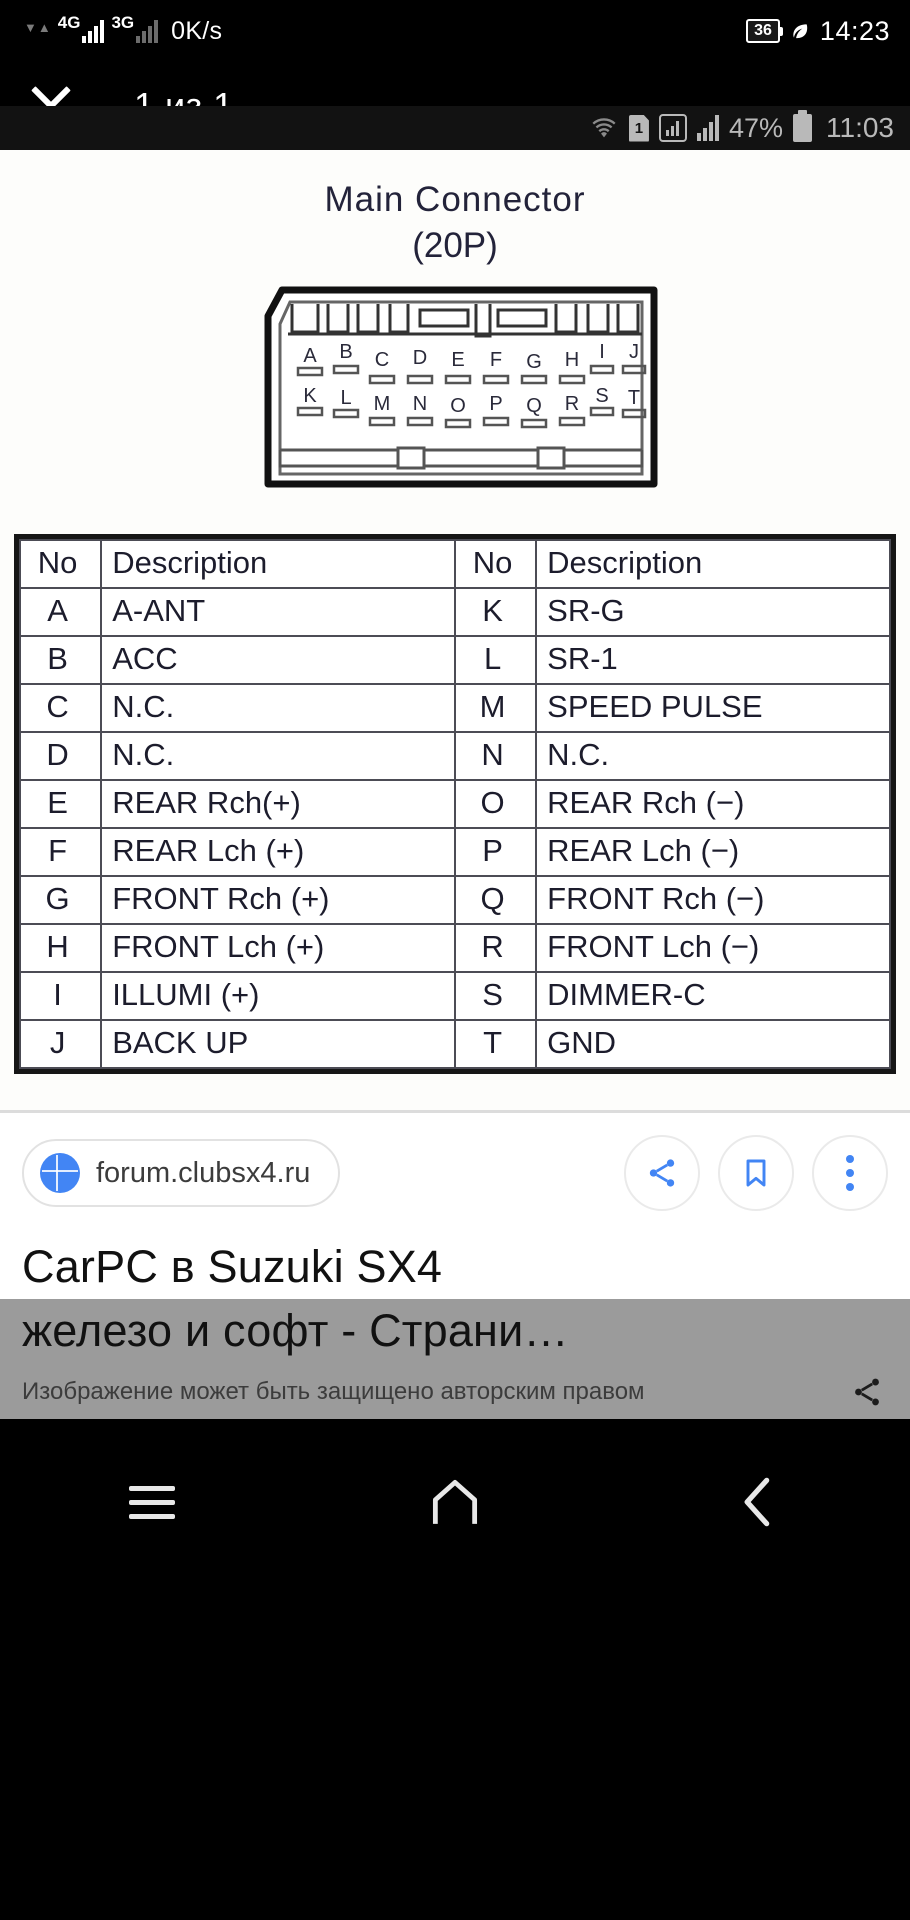 This screenshot has width=910, height=1920. I want to click on table-row: C N.C. M SPEED PULSE, so click(454, 708).